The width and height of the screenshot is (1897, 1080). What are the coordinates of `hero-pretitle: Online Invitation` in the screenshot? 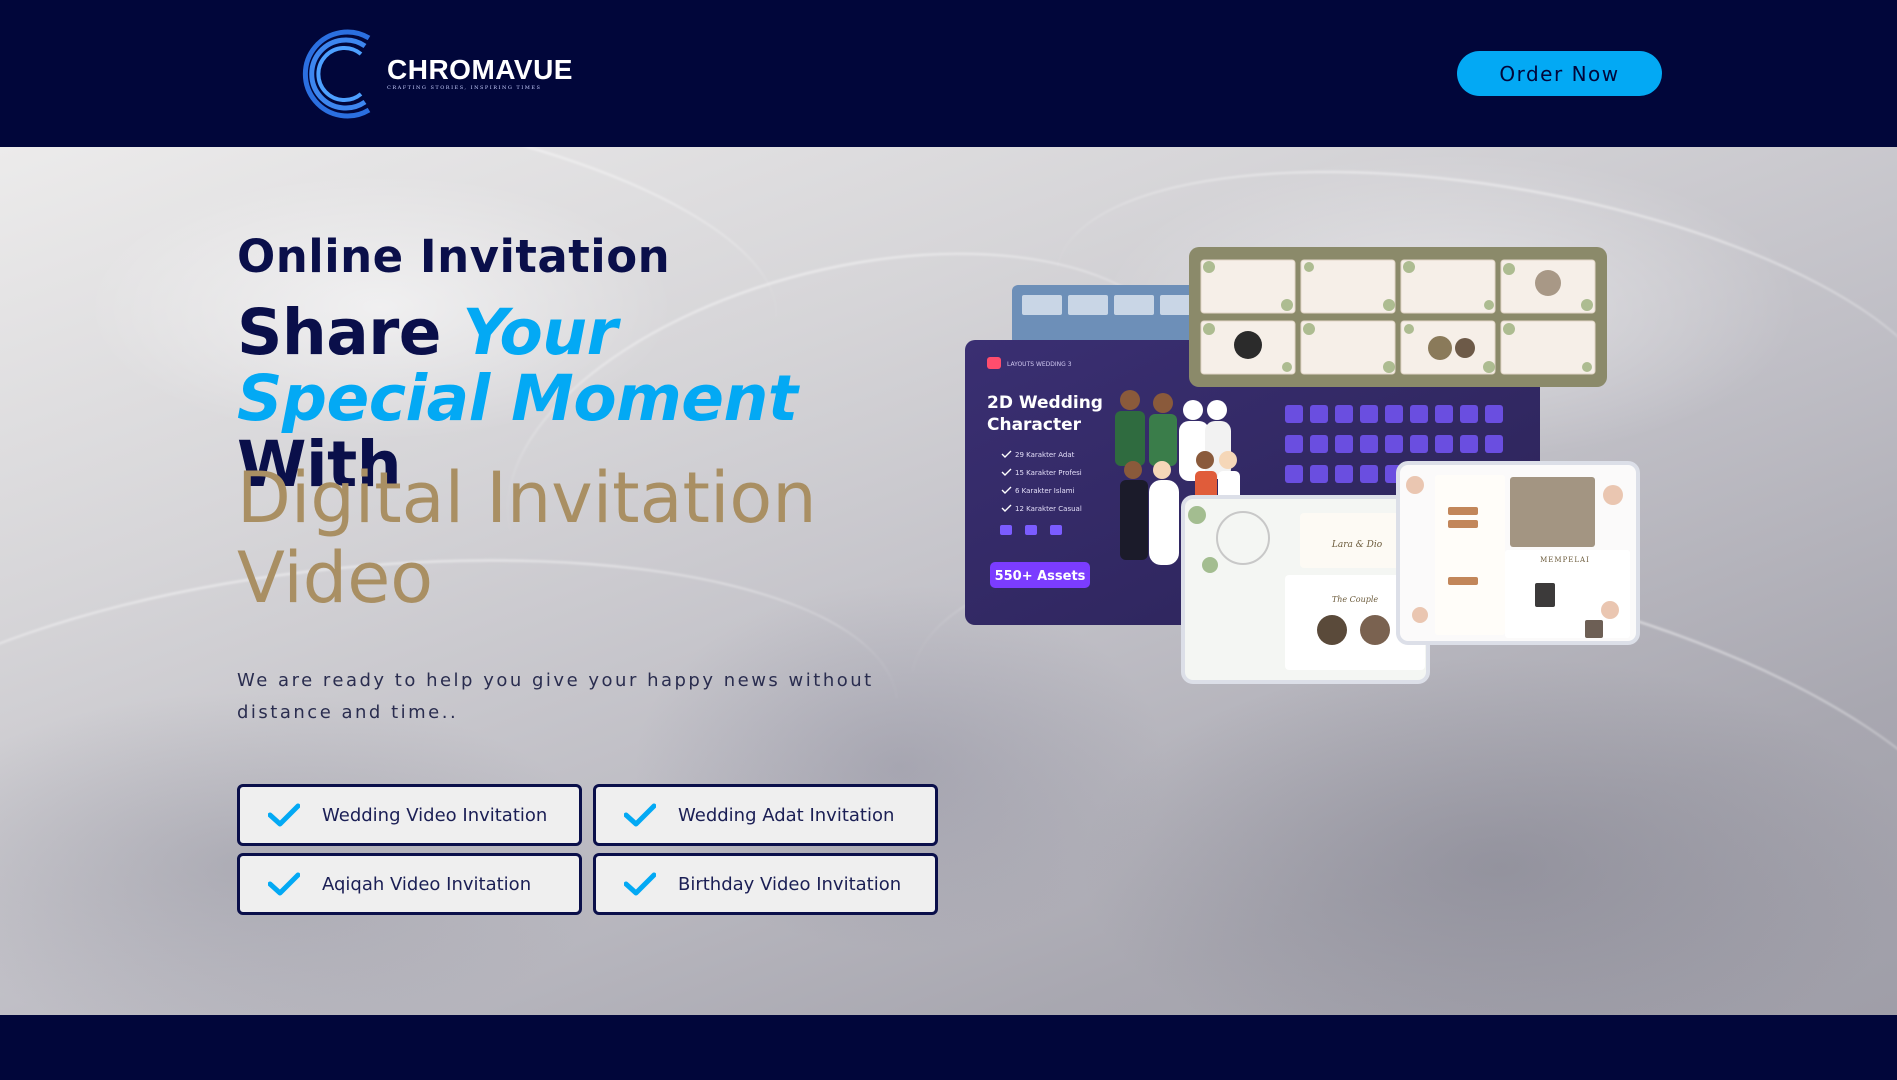 It's located at (454, 256).